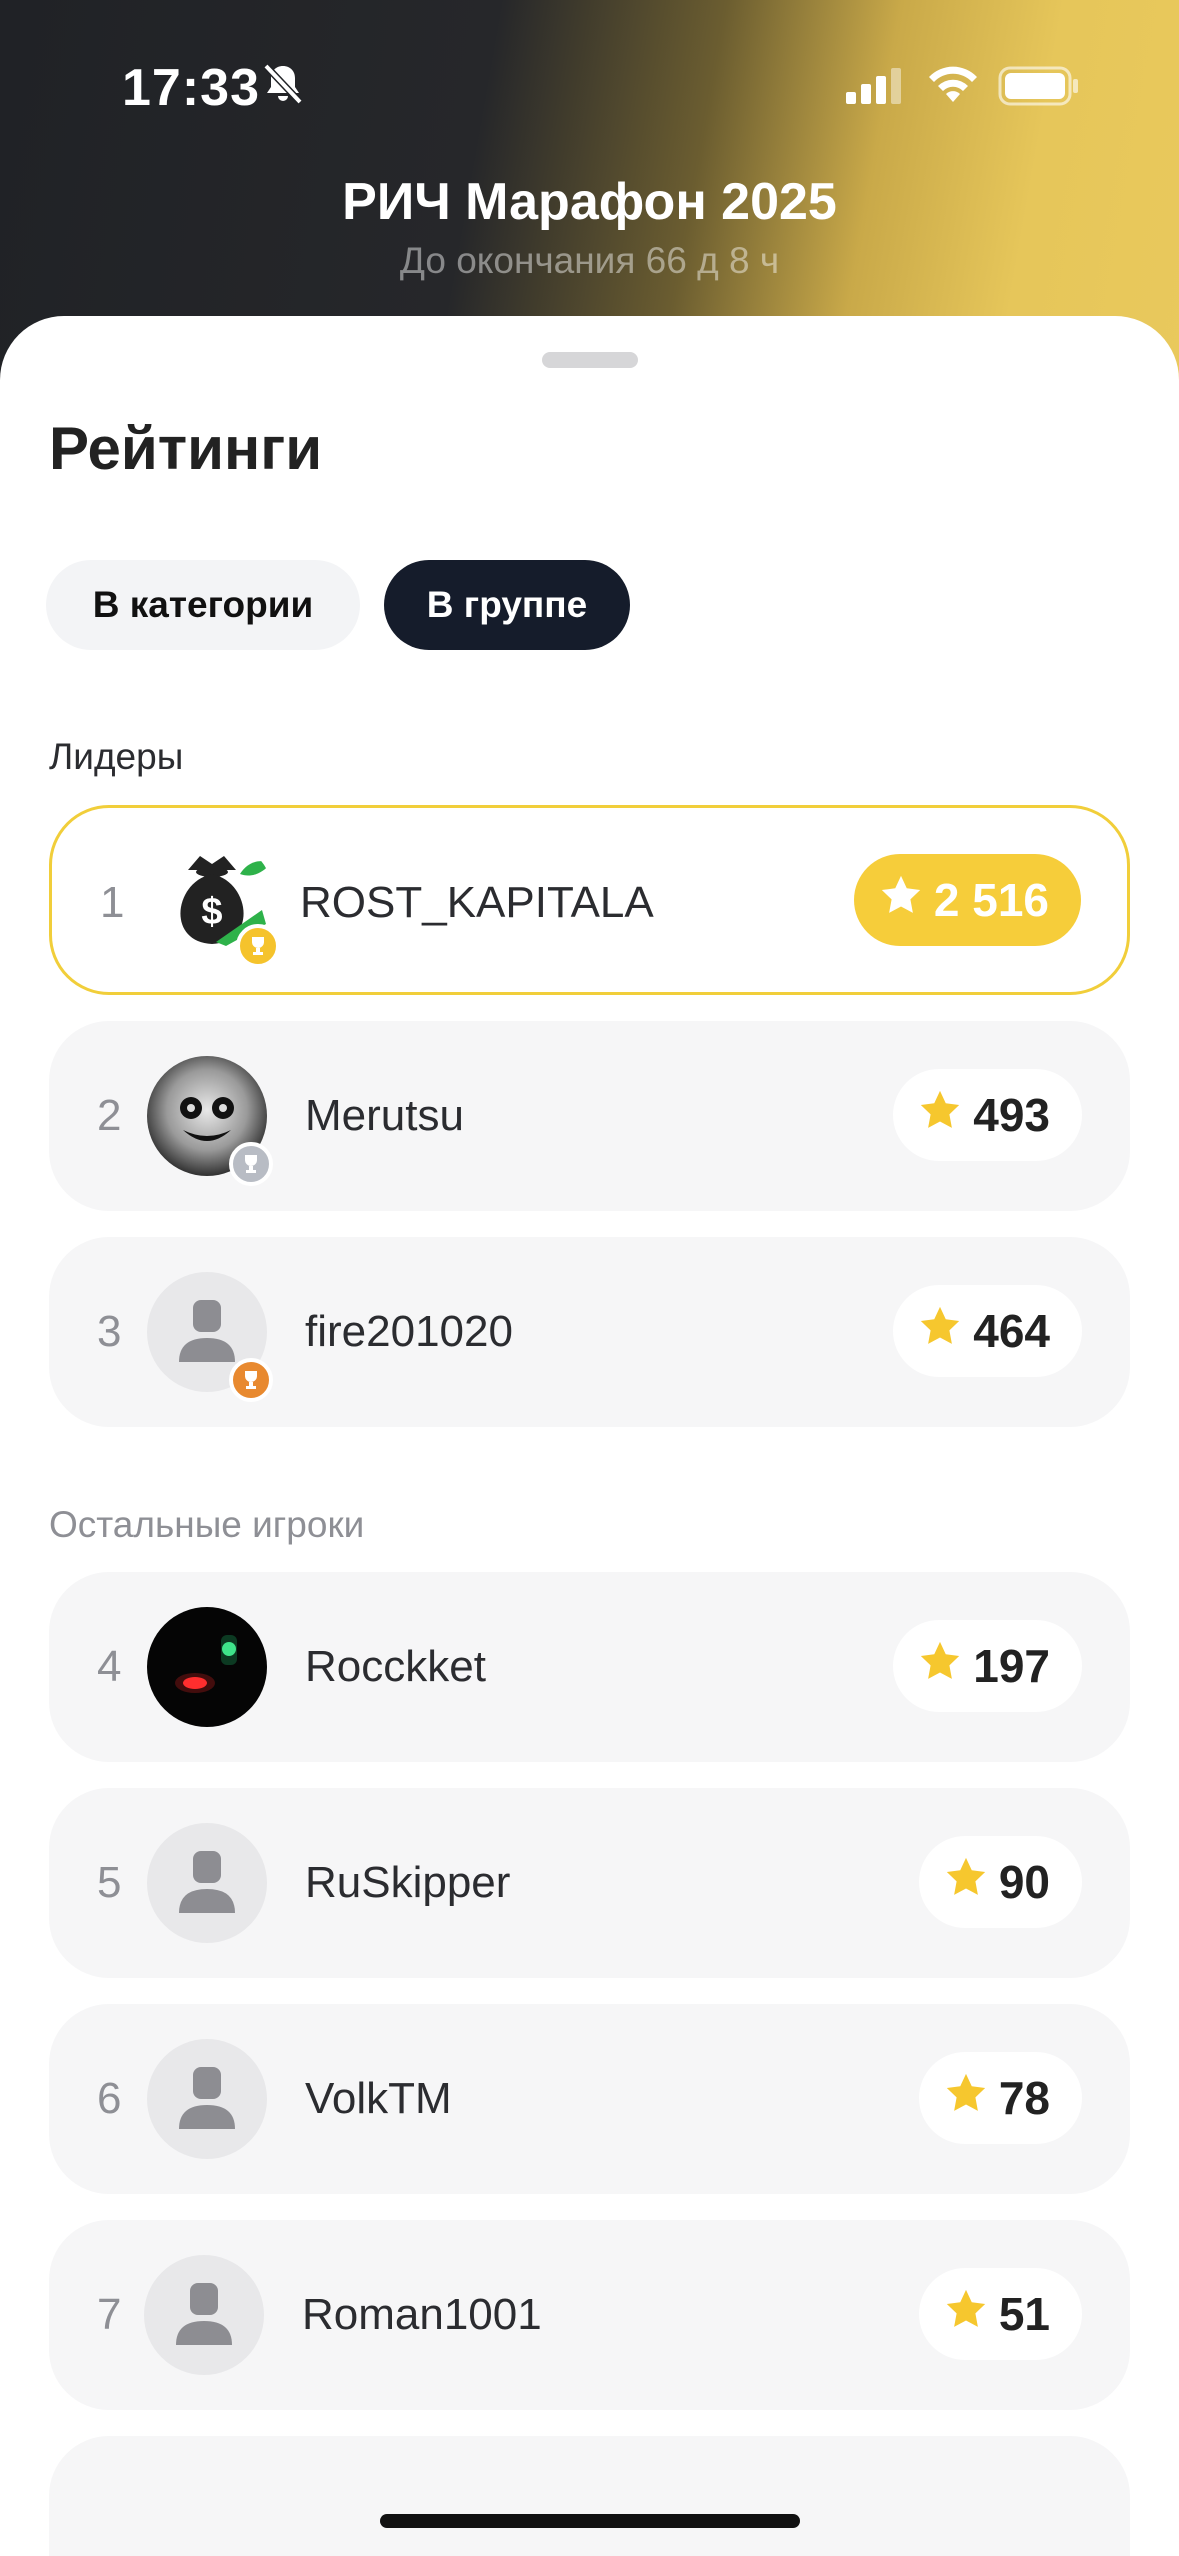 Image resolution: width=1179 pixels, height=2556 pixels. I want to click on score-badge: 78, so click(1000, 2098).